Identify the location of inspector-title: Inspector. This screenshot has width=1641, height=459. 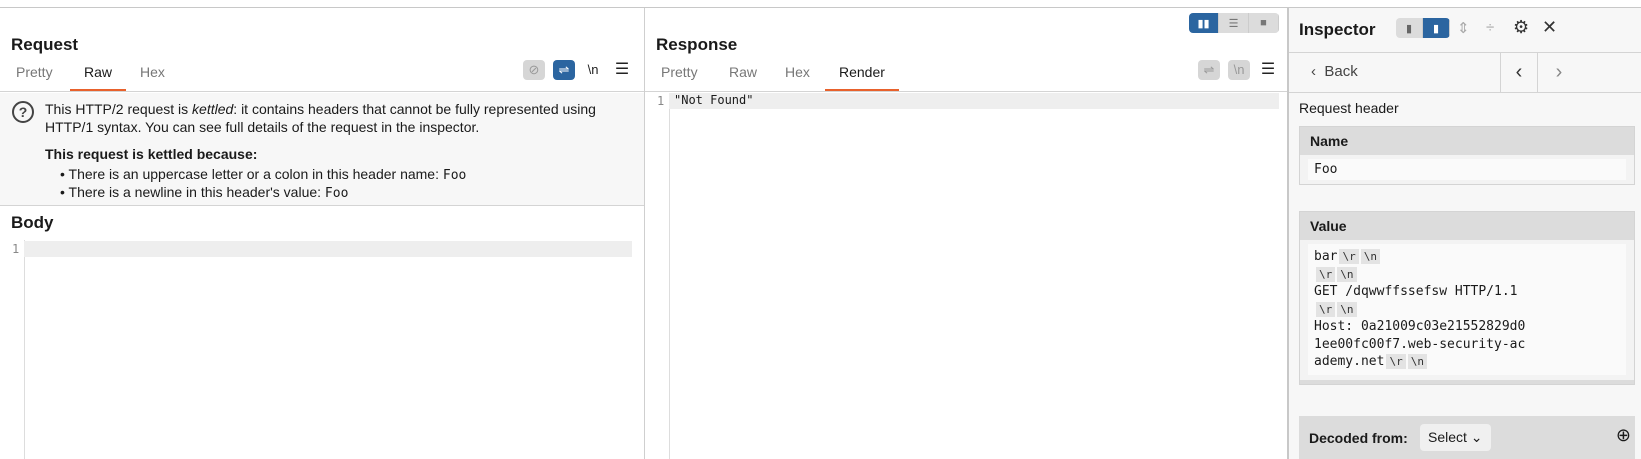
(1337, 29).